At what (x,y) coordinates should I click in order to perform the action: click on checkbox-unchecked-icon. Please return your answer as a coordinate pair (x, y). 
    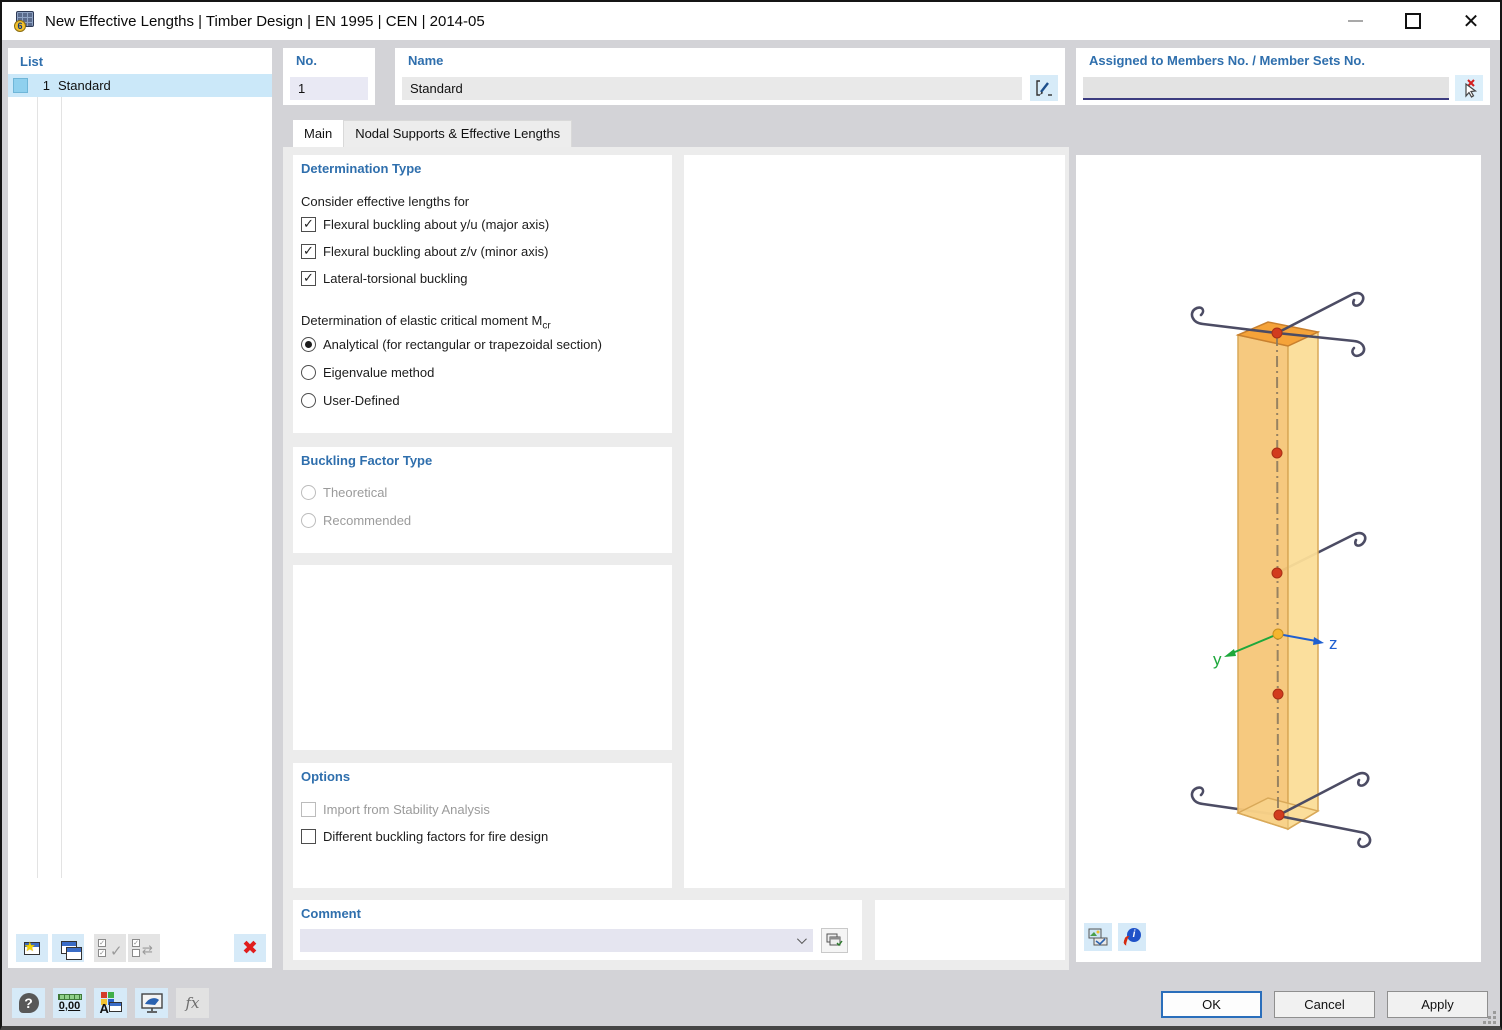
    Looking at the image, I should click on (308, 836).